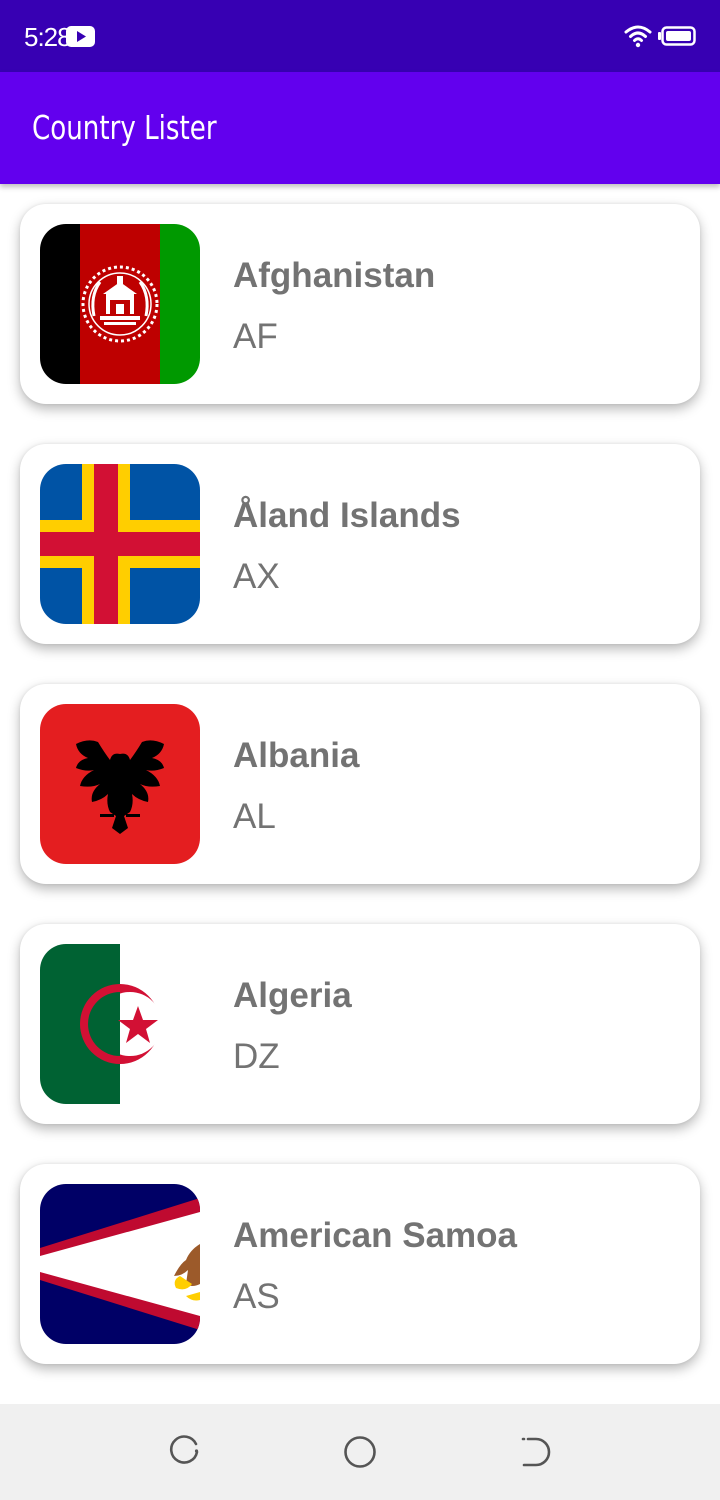 The height and width of the screenshot is (1500, 720). What do you see at coordinates (296, 755) in the screenshot?
I see `country-name: Albania` at bounding box center [296, 755].